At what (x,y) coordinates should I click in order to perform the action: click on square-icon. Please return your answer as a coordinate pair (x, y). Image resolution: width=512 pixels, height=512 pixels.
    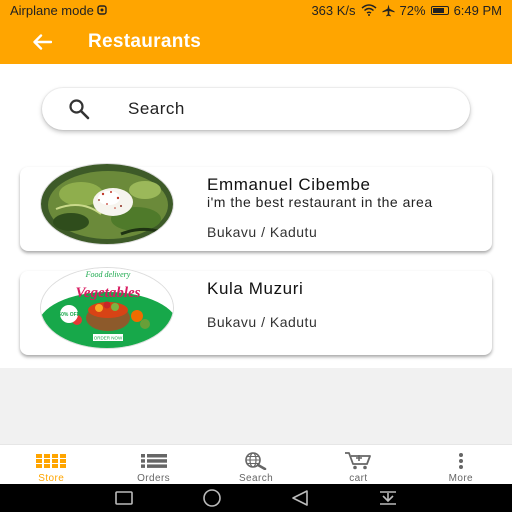
    Looking at the image, I should click on (124, 498).